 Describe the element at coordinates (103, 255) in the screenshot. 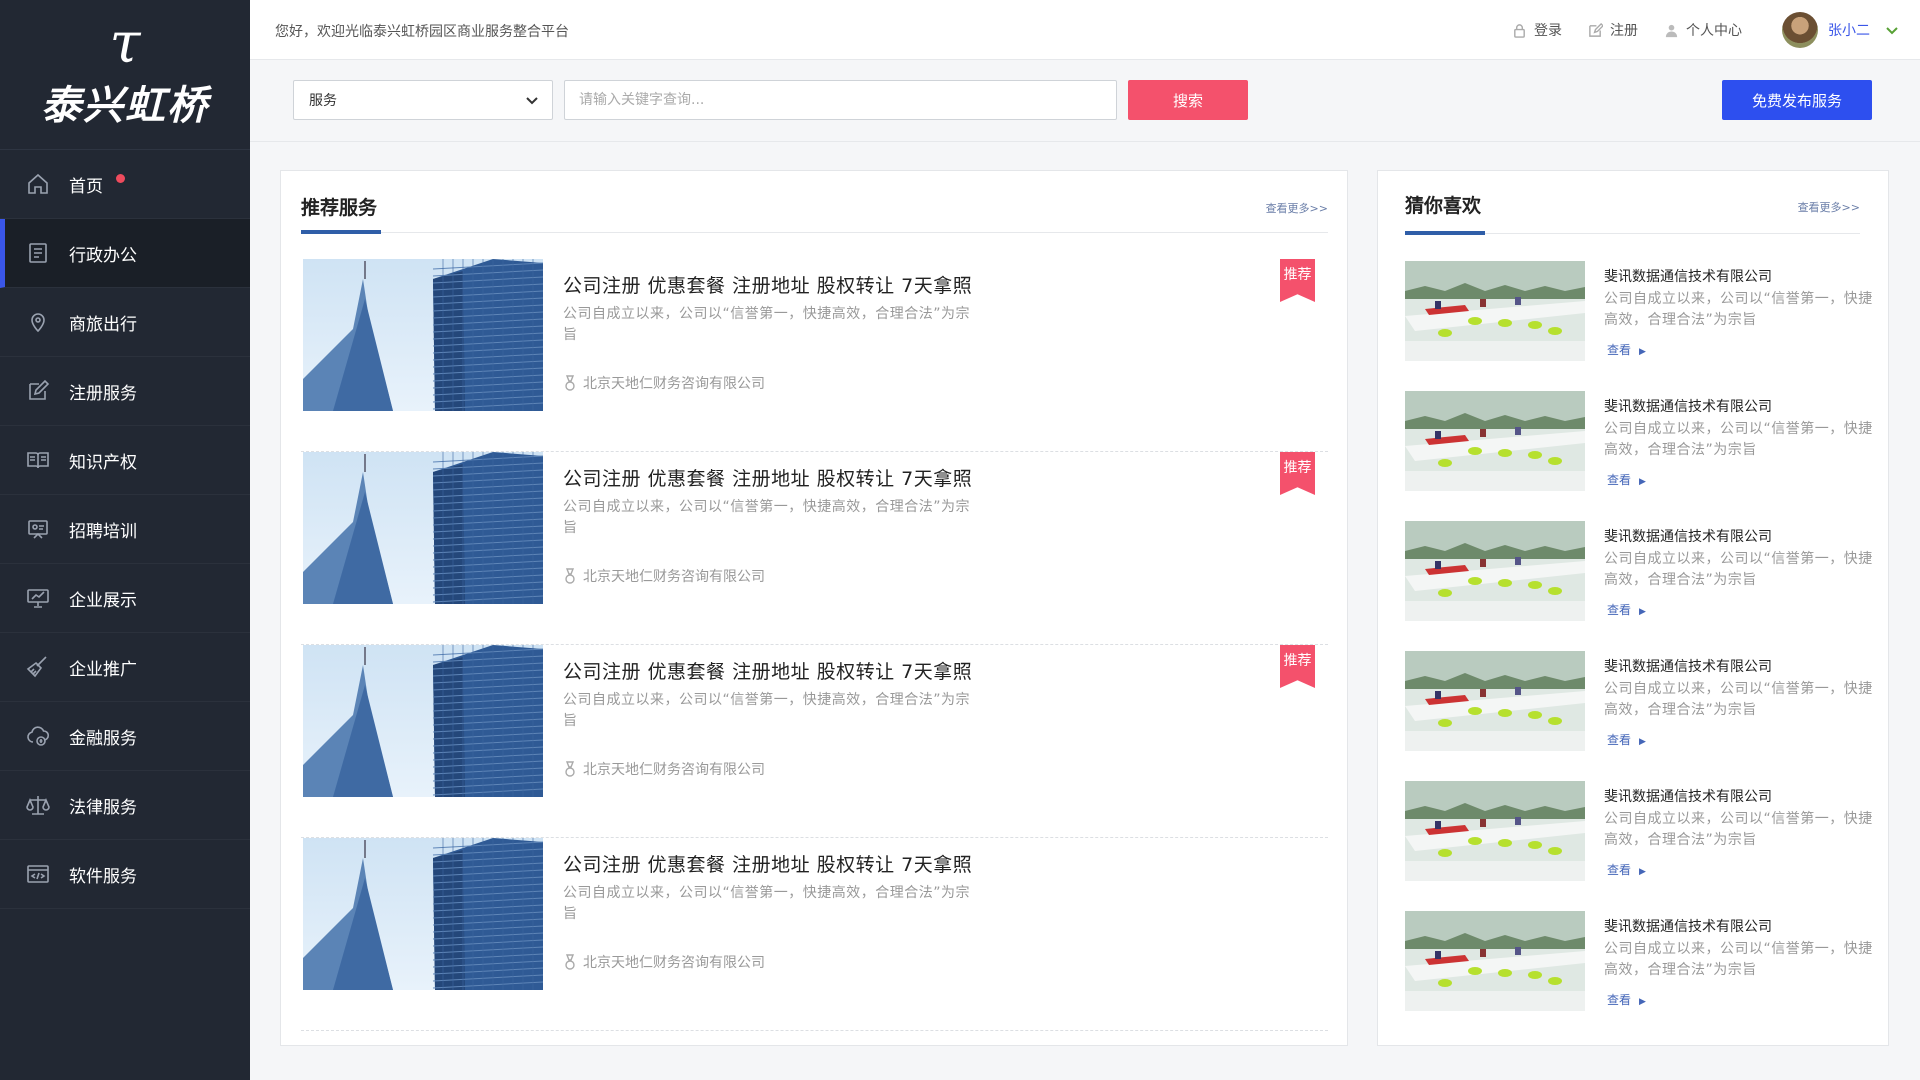

I see `sidebar-item-label: 行政办公` at that location.